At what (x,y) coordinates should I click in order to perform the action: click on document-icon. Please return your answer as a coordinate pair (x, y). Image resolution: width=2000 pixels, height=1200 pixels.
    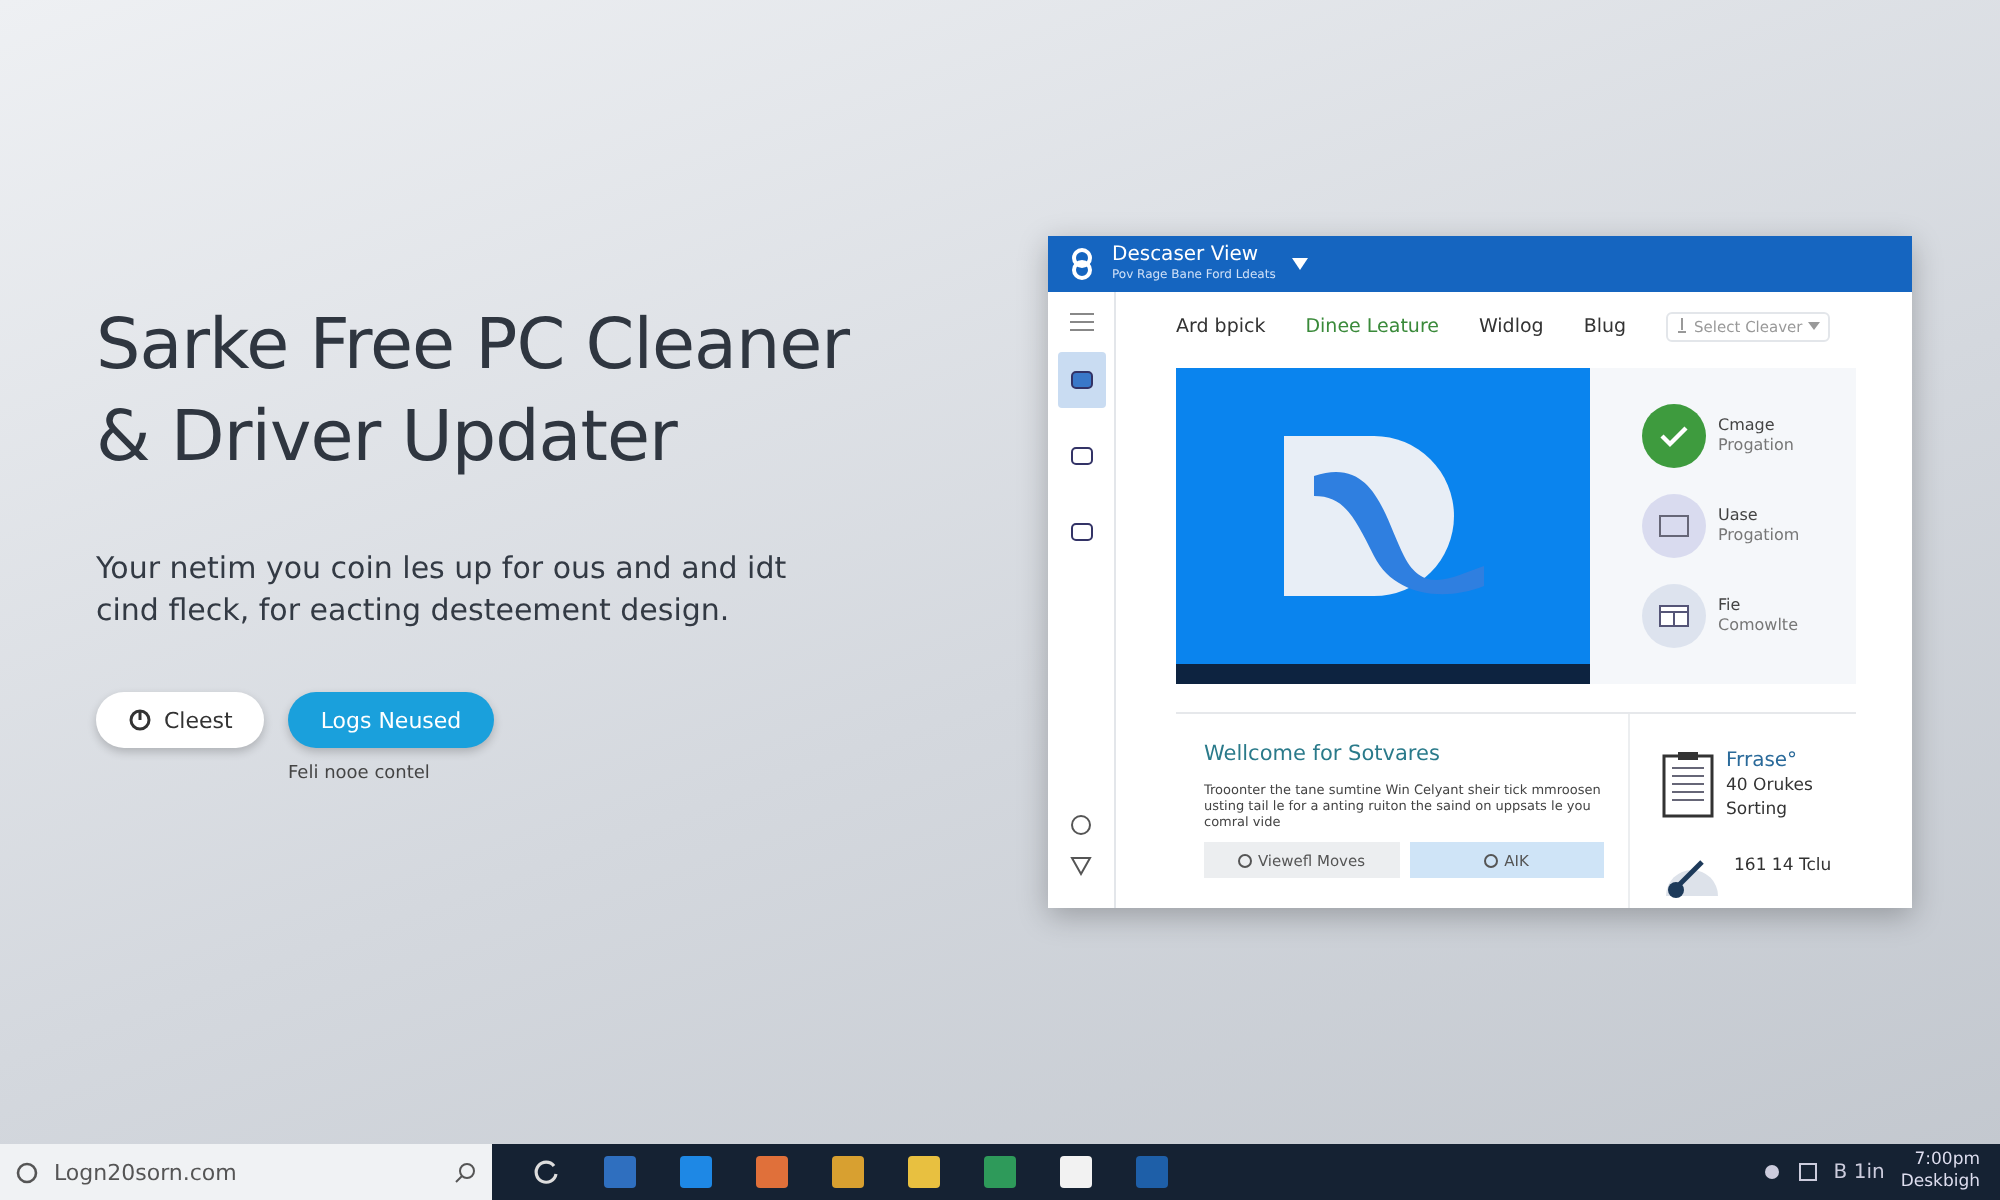
    Looking at the image, I should click on (1688, 784).